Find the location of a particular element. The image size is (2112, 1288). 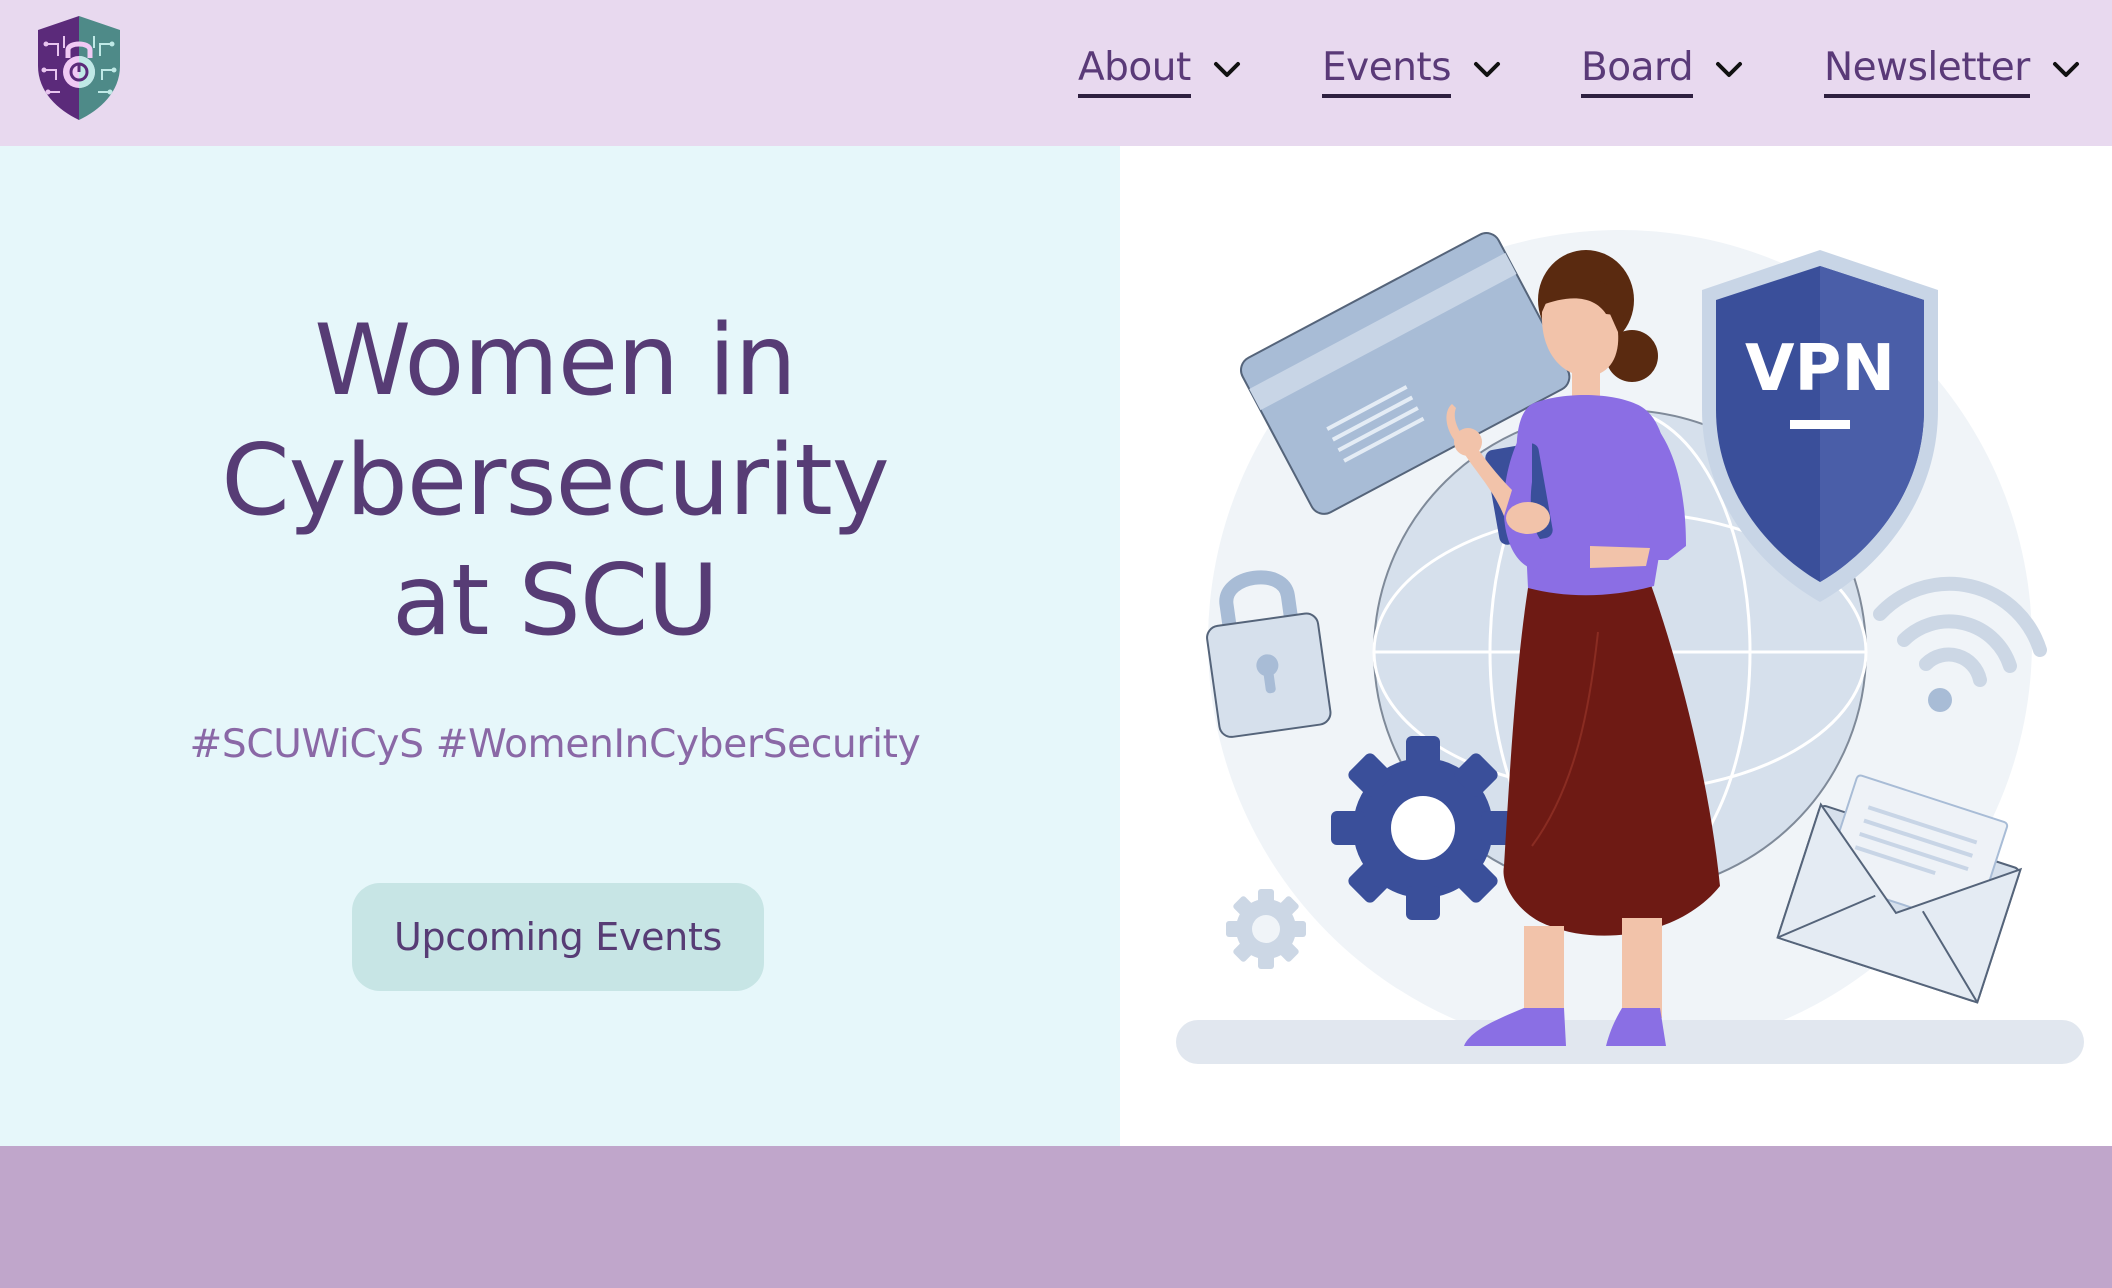

site-logo is located at coordinates (79, 68).